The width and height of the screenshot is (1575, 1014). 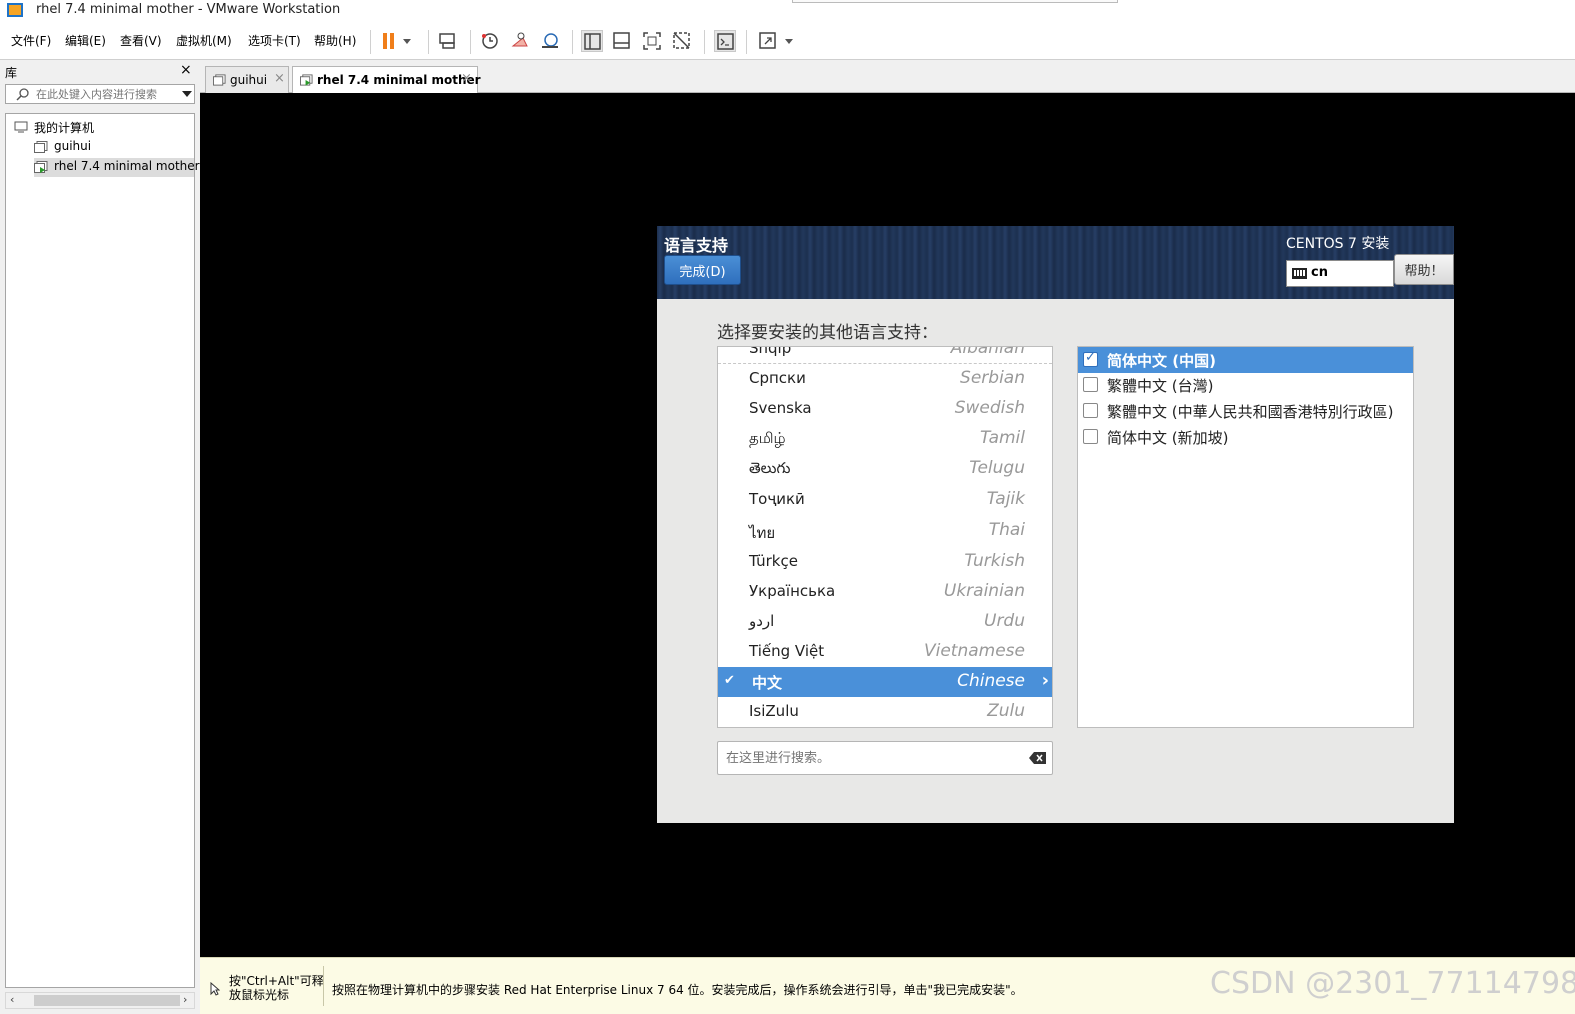 What do you see at coordinates (99, 71) in the screenshot?
I see `library-header: 库 ×` at bounding box center [99, 71].